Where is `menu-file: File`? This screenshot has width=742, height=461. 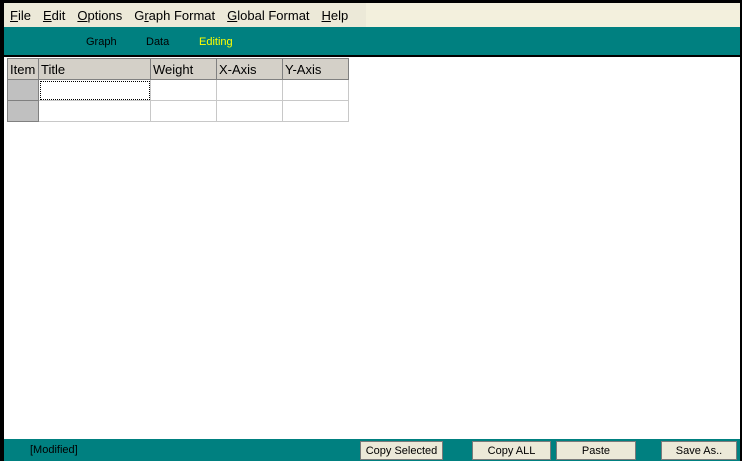 menu-file: File is located at coordinates (20, 15).